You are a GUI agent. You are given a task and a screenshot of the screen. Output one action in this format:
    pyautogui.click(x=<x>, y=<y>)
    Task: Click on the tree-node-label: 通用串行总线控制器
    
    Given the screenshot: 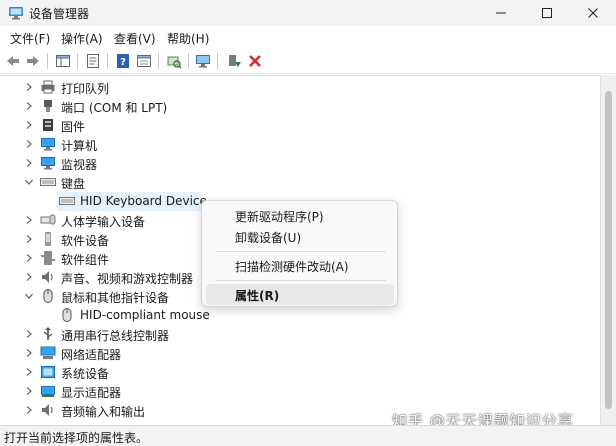 What is the action you would take?
    pyautogui.click(x=115, y=336)
    